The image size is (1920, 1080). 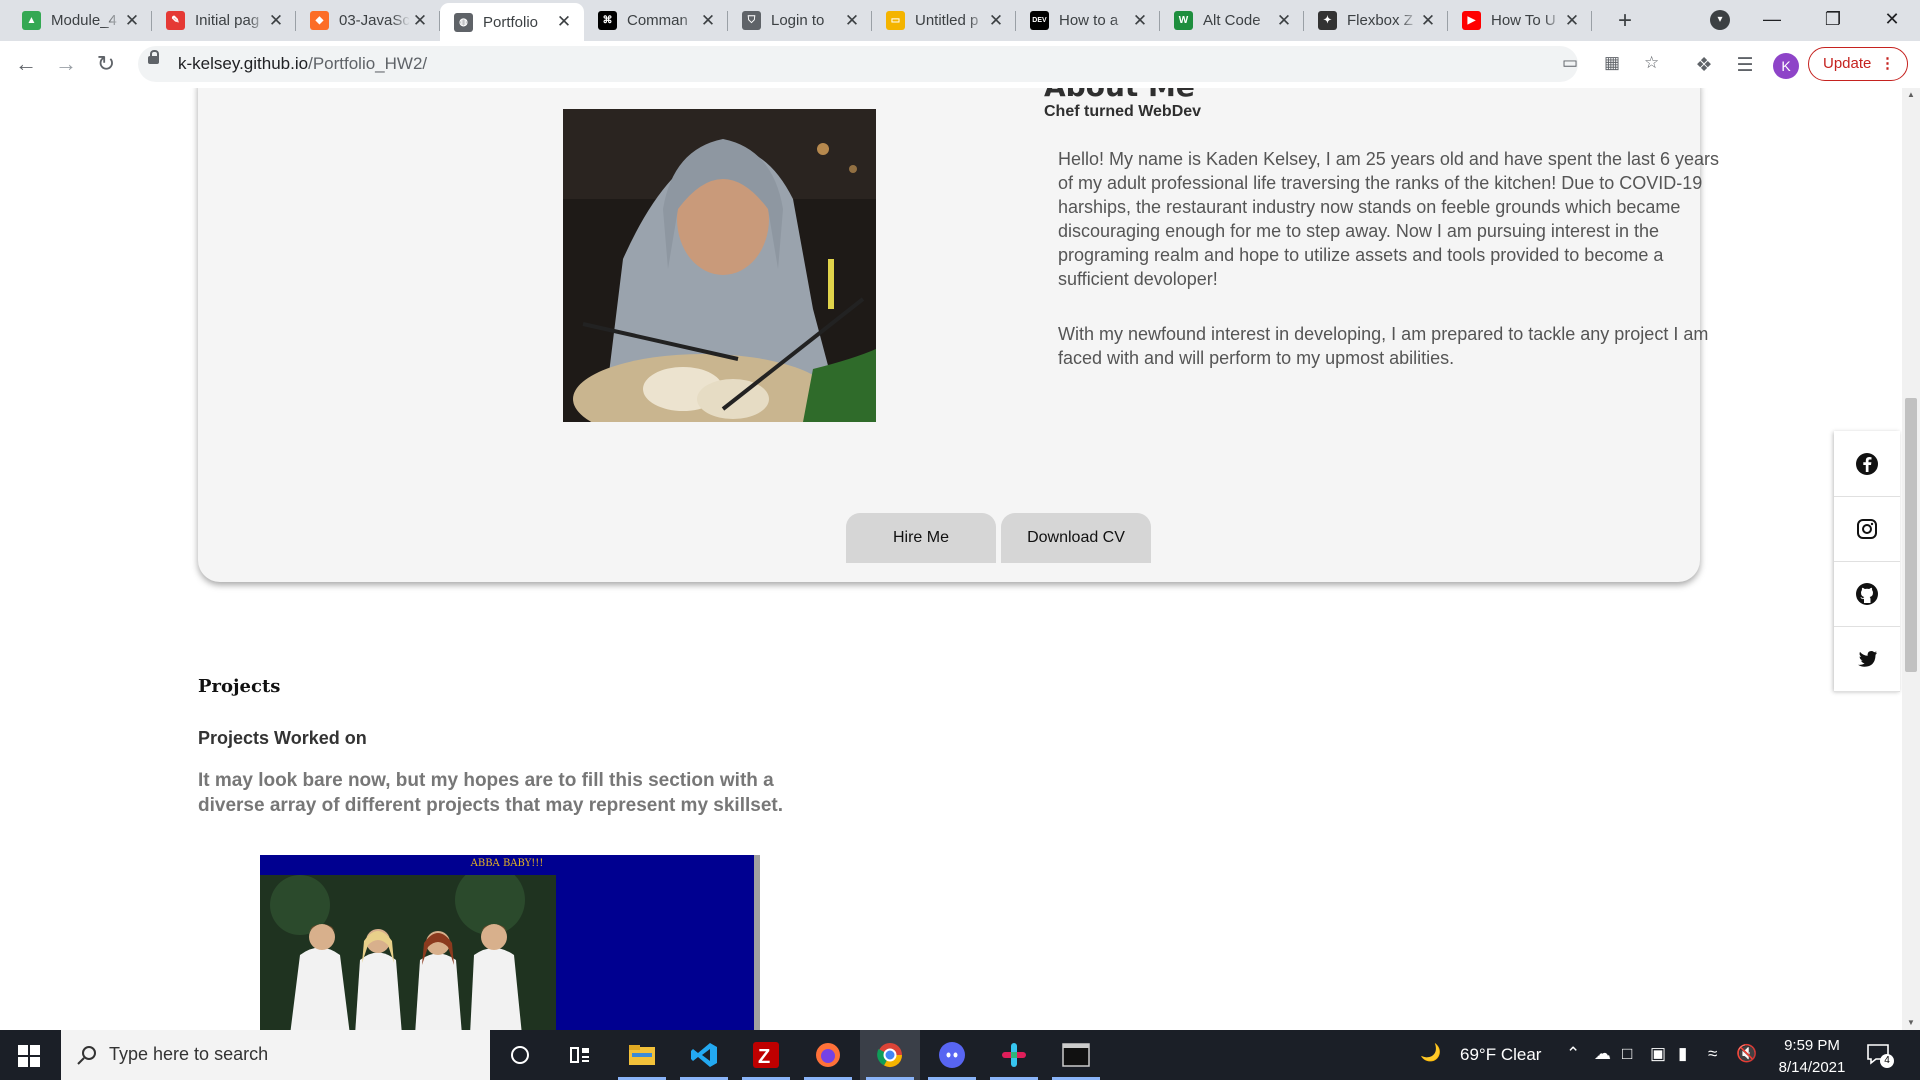 I want to click on task-view-icon, so click(x=580, y=1055).